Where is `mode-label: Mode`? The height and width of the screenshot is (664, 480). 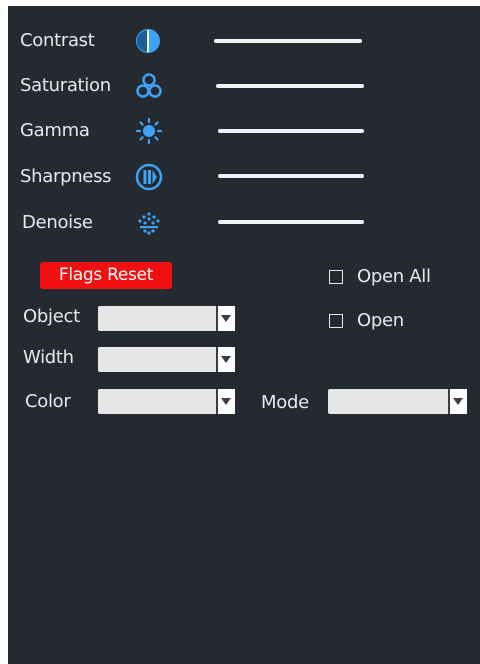 mode-label: Mode is located at coordinates (285, 402).